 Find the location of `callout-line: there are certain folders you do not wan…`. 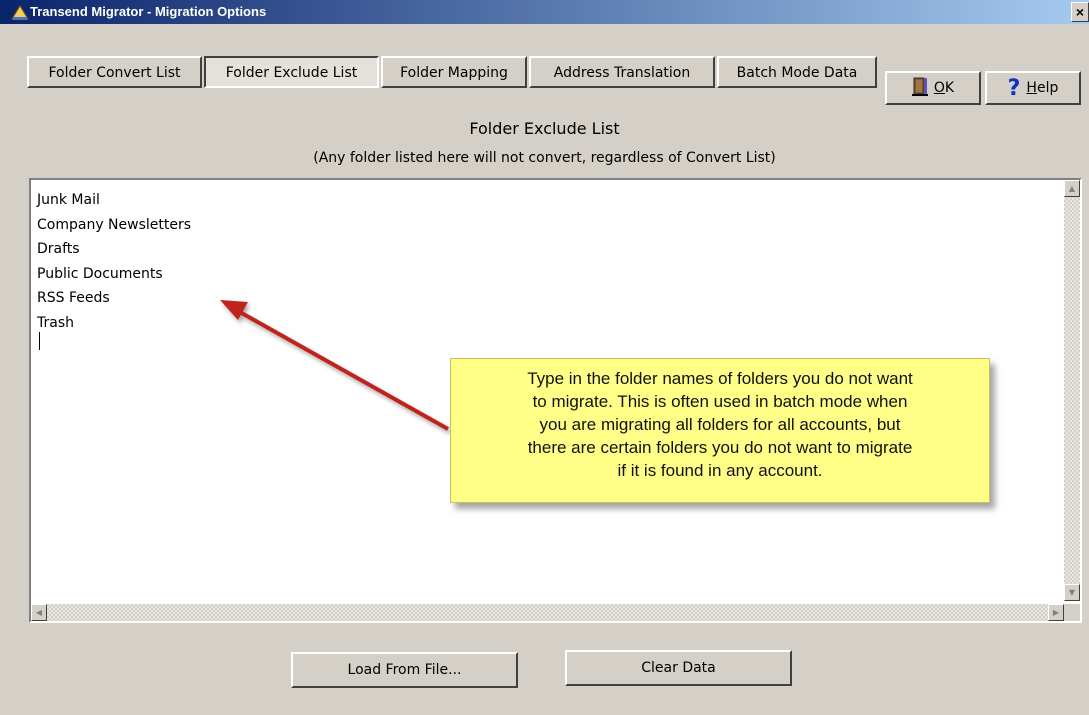

callout-line: there are certain folders you do not wan… is located at coordinates (720, 447).